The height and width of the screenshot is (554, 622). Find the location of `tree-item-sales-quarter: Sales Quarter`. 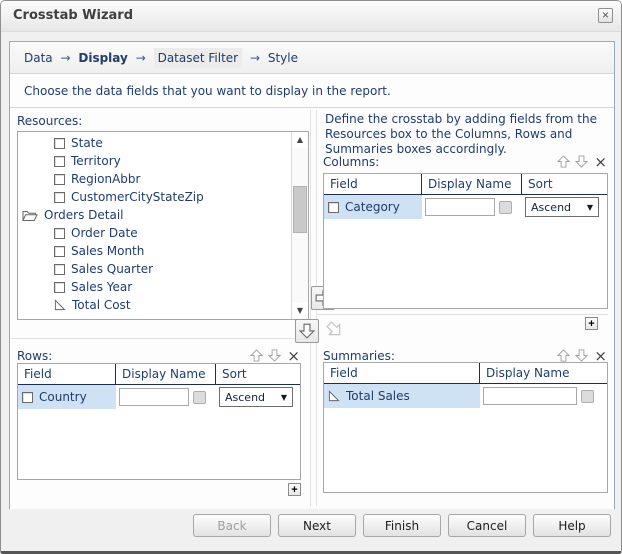

tree-item-sales-quarter: Sales Quarter is located at coordinates (154, 269).